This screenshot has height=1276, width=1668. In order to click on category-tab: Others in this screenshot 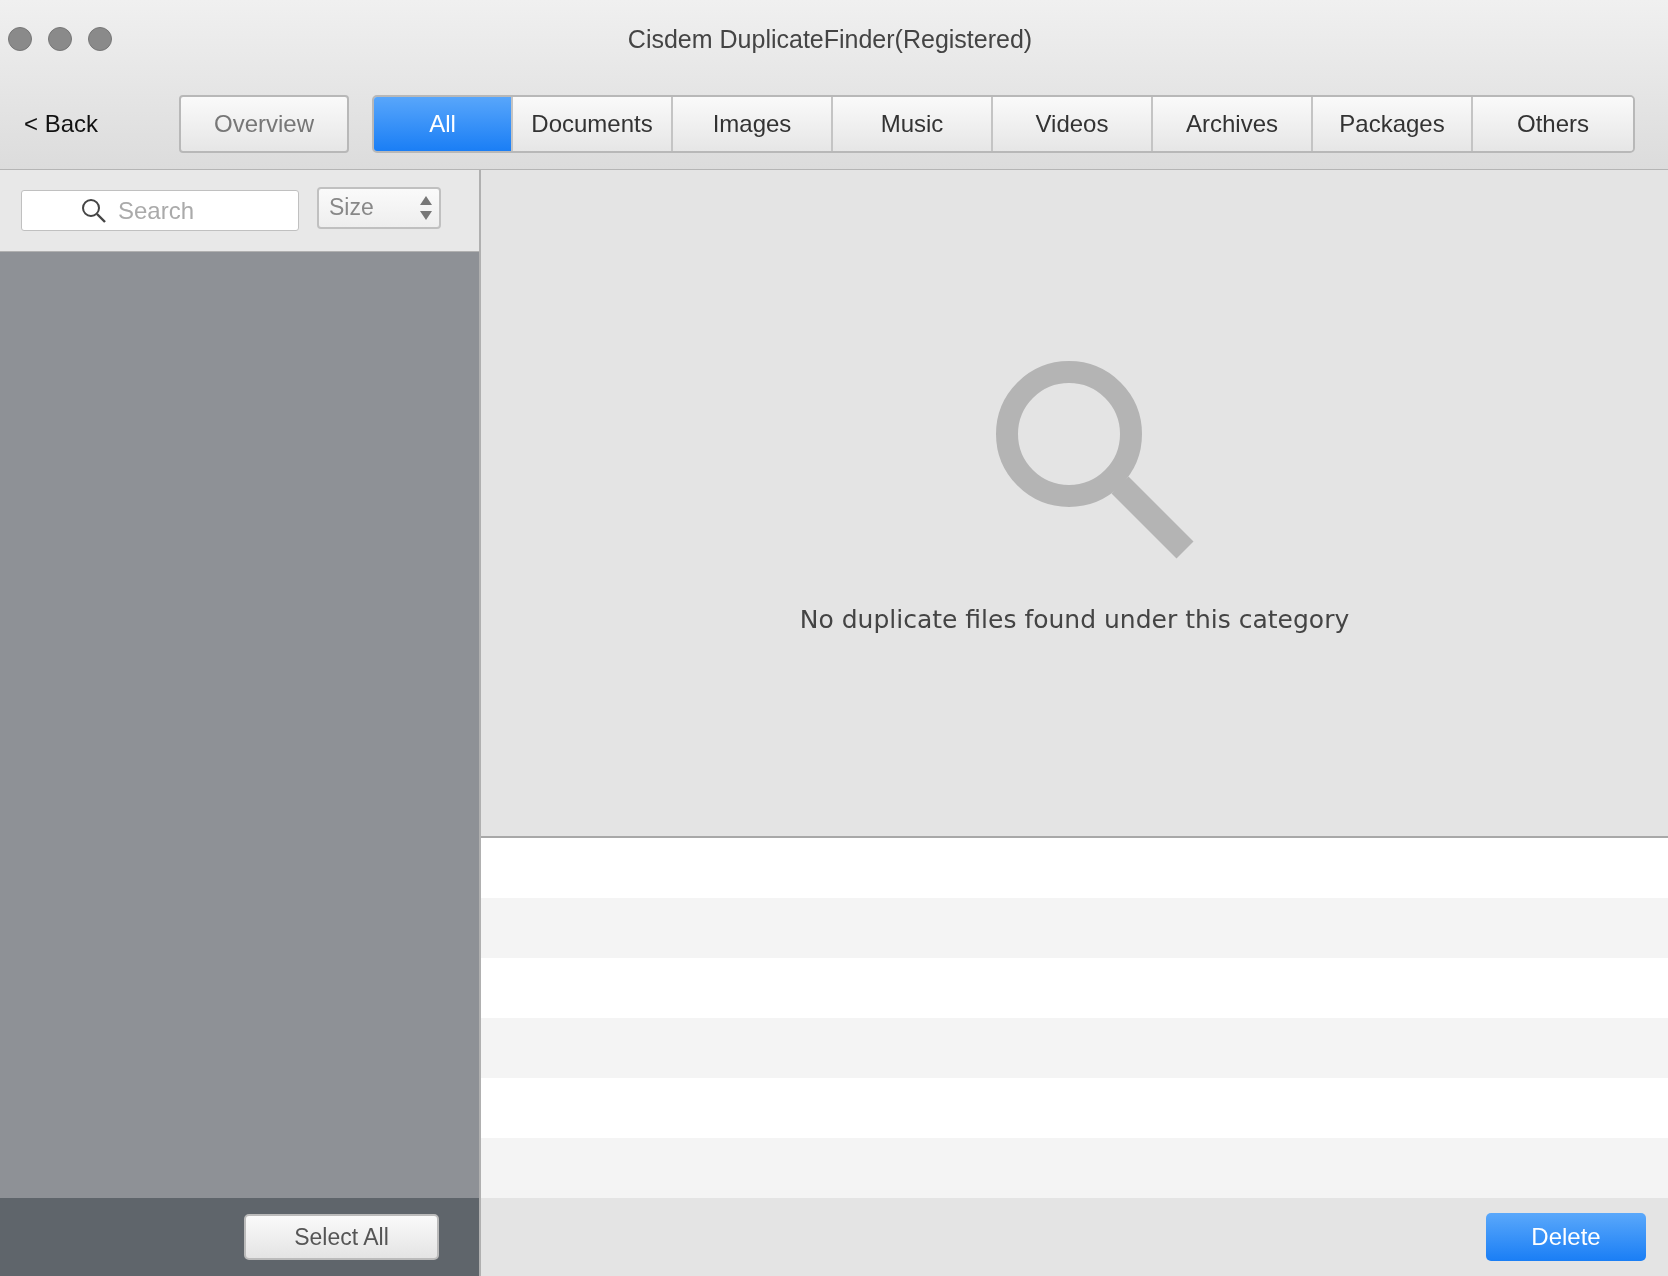, I will do `click(1553, 124)`.